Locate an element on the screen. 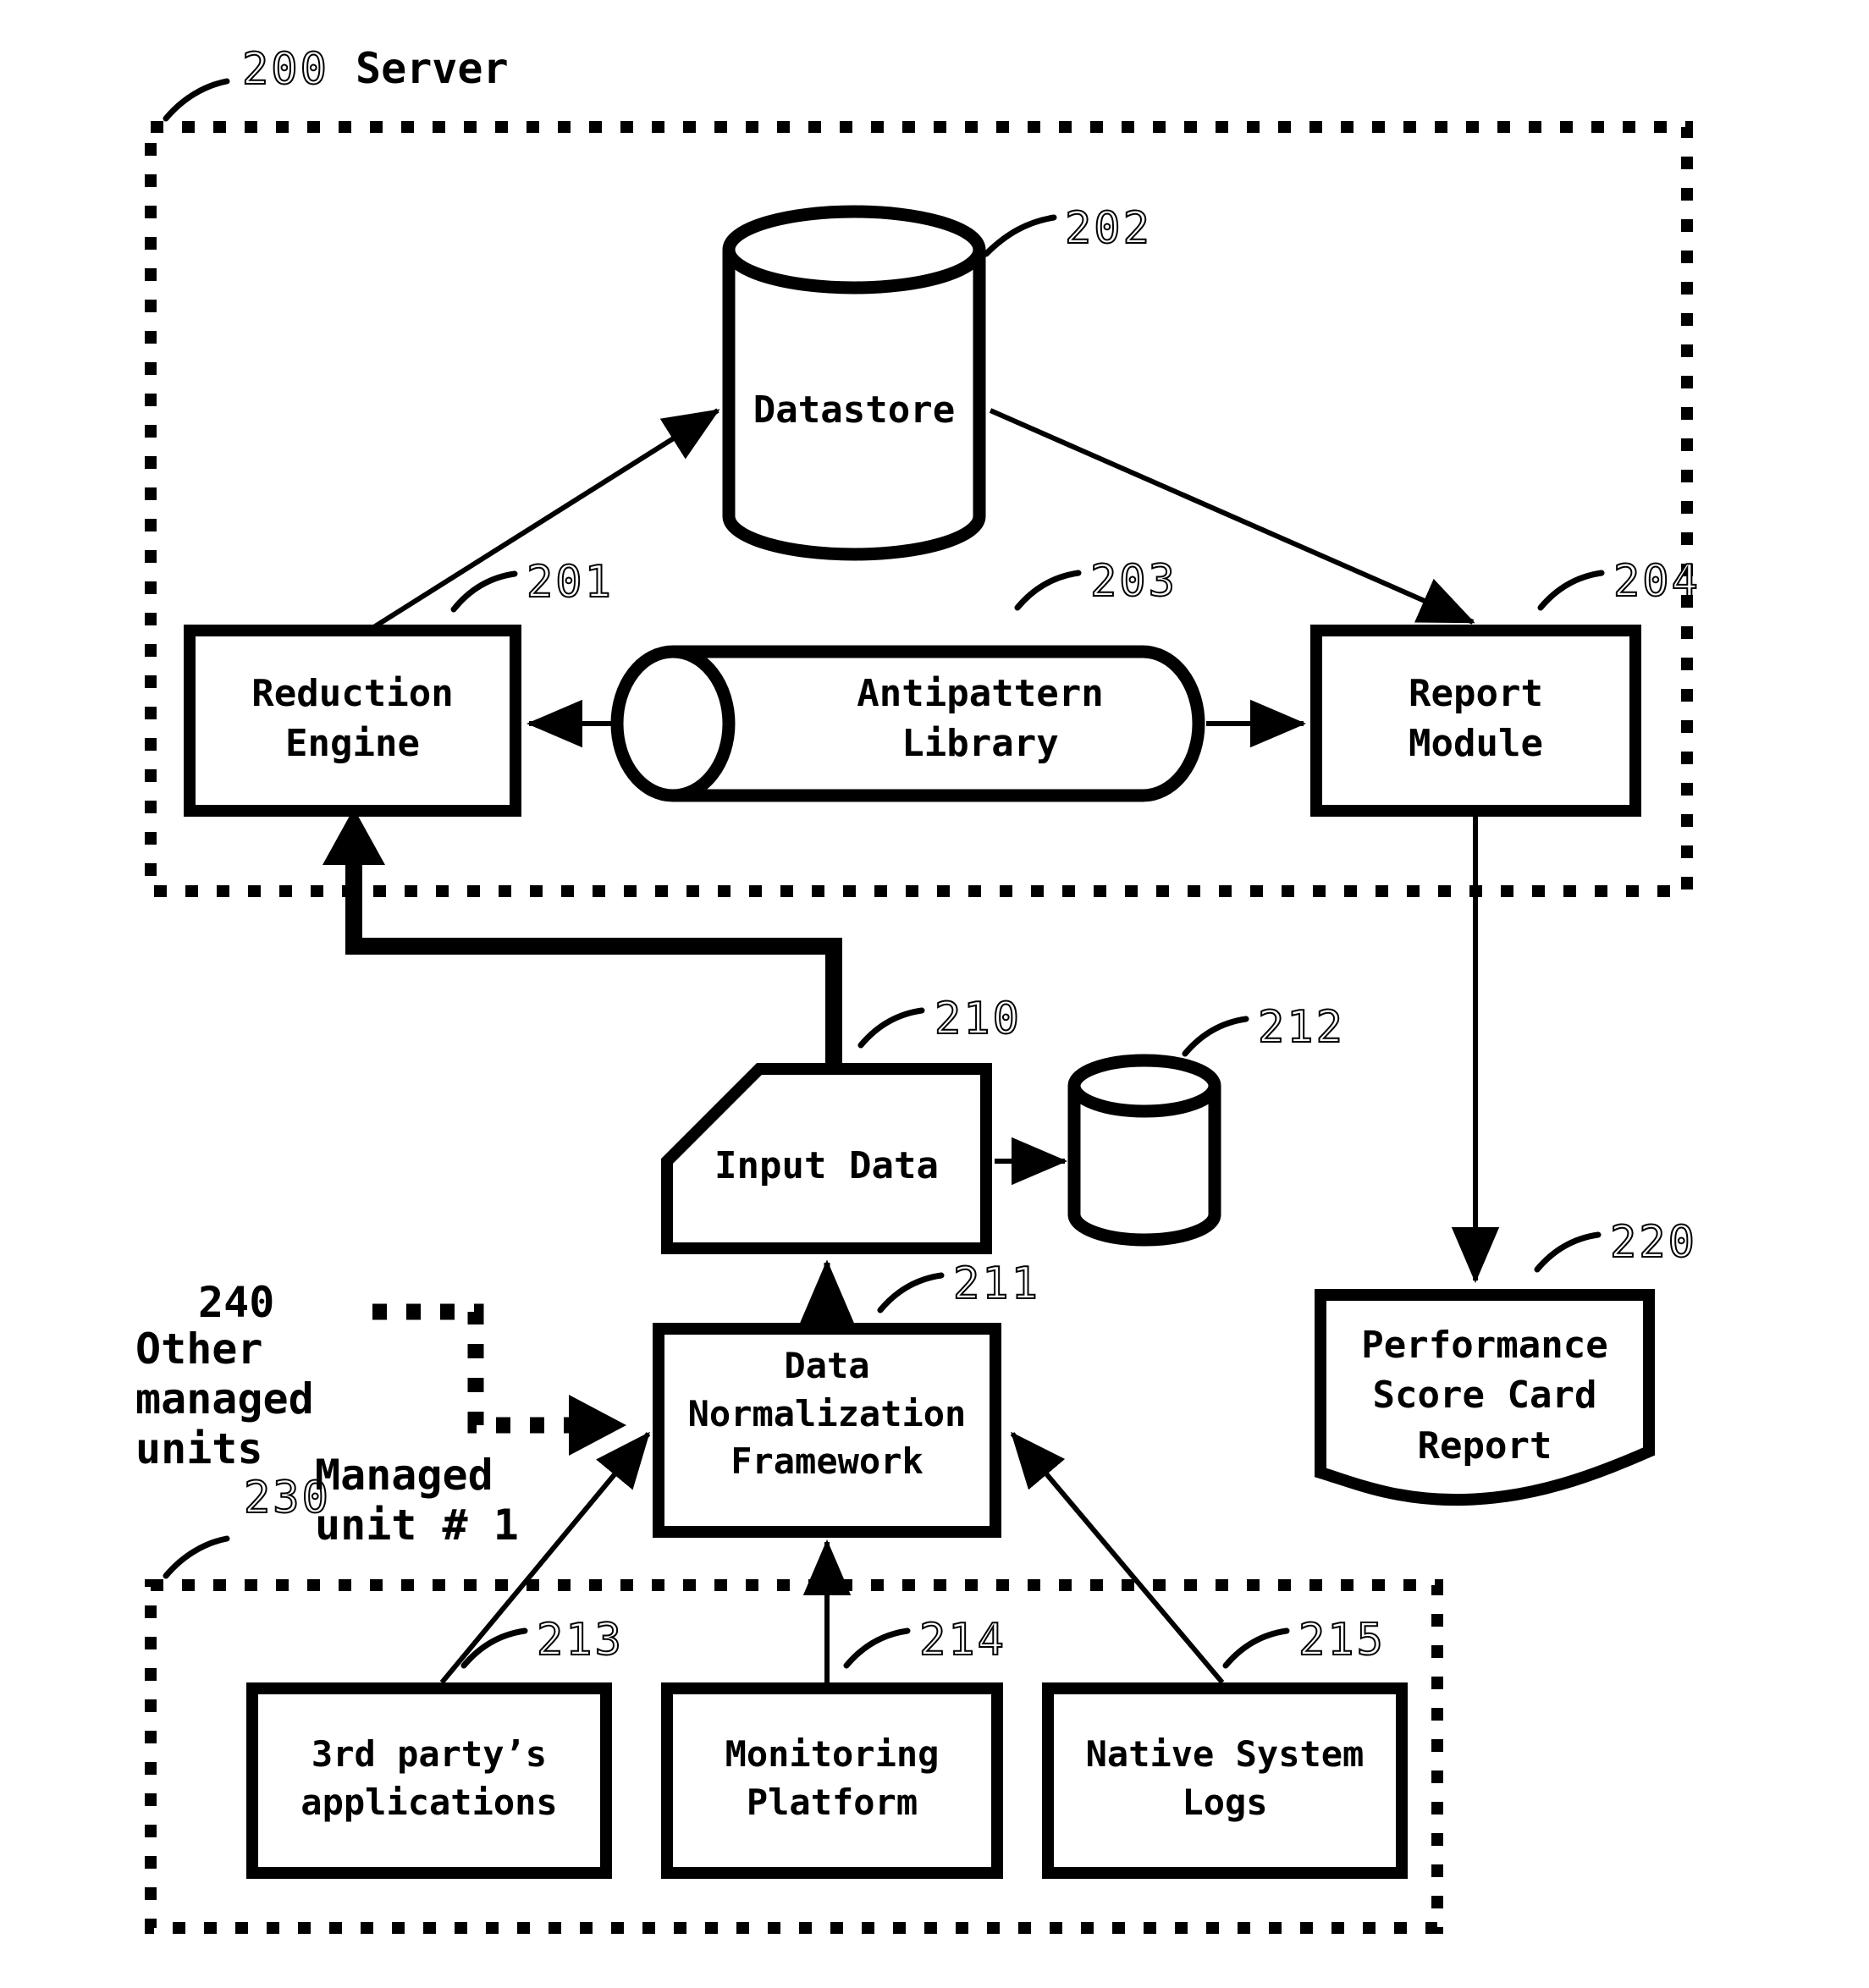 Image resolution: width=1869 pixels, height=1988 pixels. arrowhead-othermanaged is located at coordinates (597, 1425).